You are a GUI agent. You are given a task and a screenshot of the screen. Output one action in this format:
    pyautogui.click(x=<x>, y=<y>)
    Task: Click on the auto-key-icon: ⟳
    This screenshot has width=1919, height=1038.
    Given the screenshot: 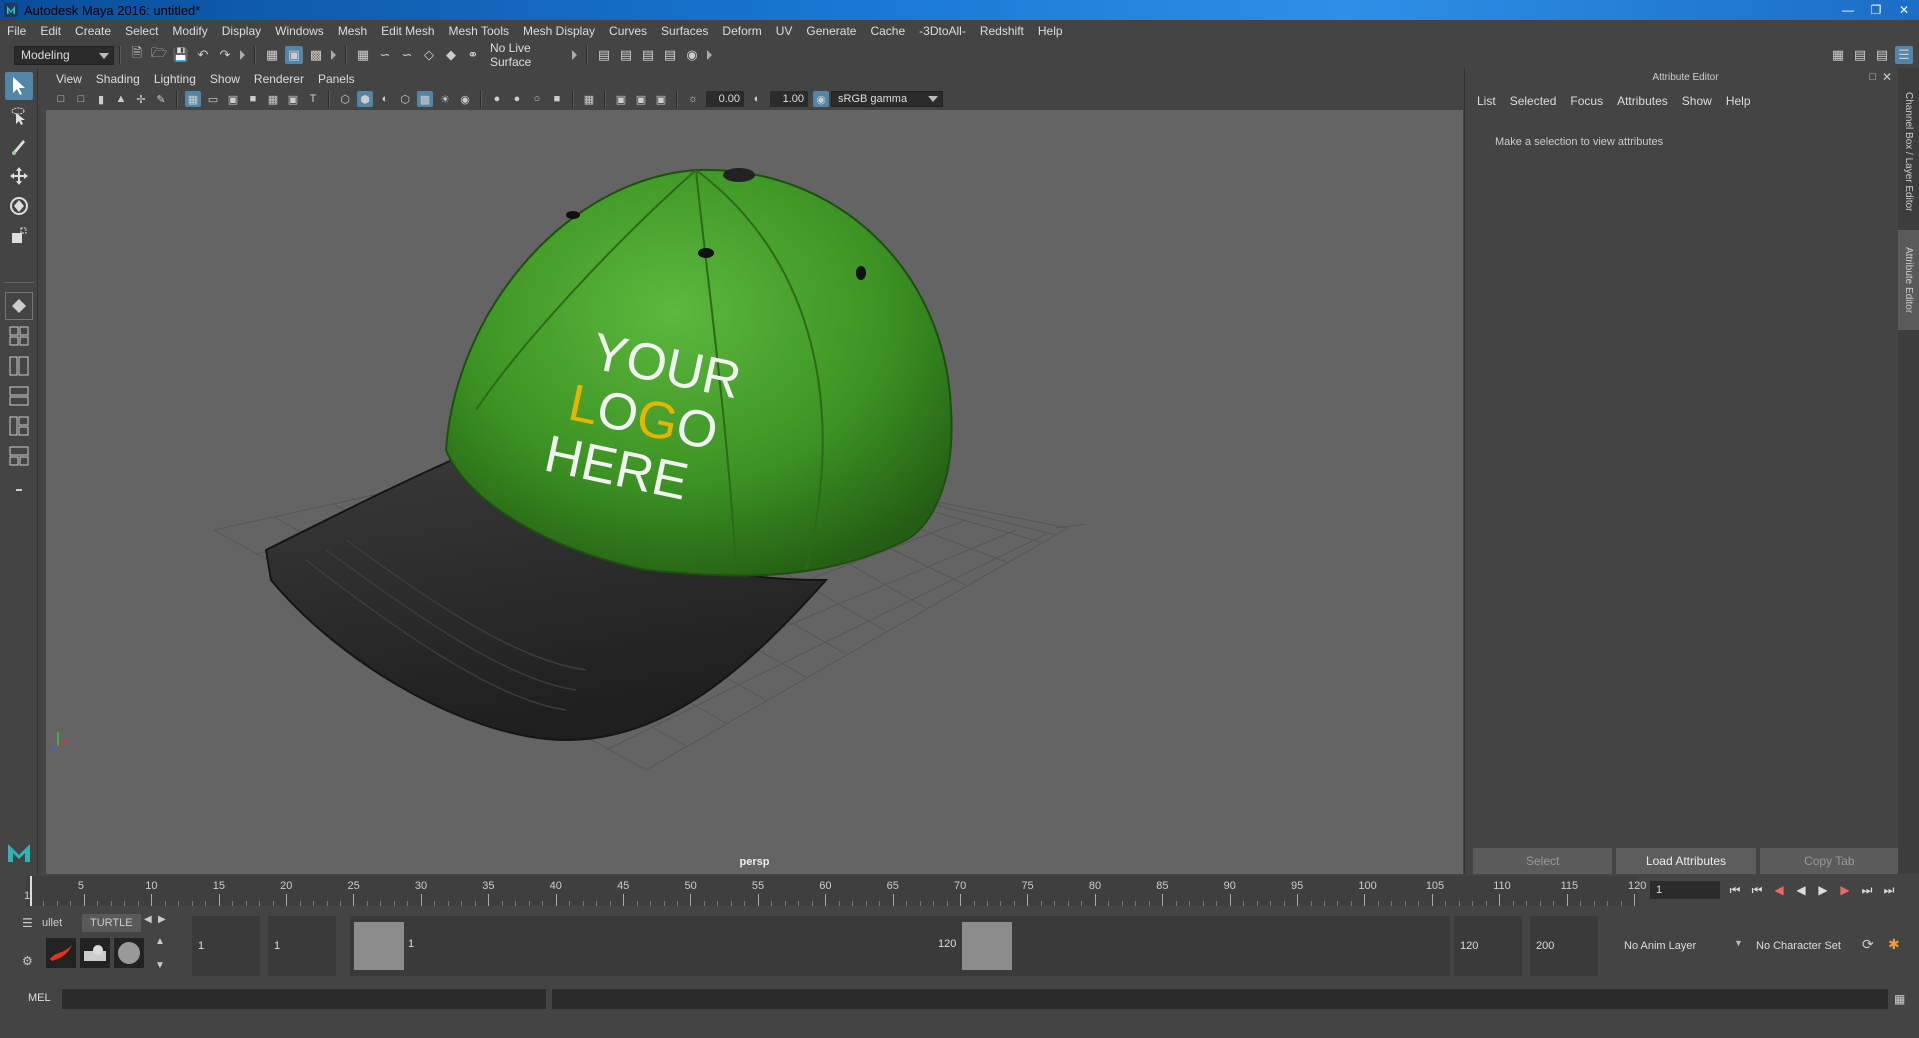 What is the action you would take?
    pyautogui.click(x=1868, y=944)
    